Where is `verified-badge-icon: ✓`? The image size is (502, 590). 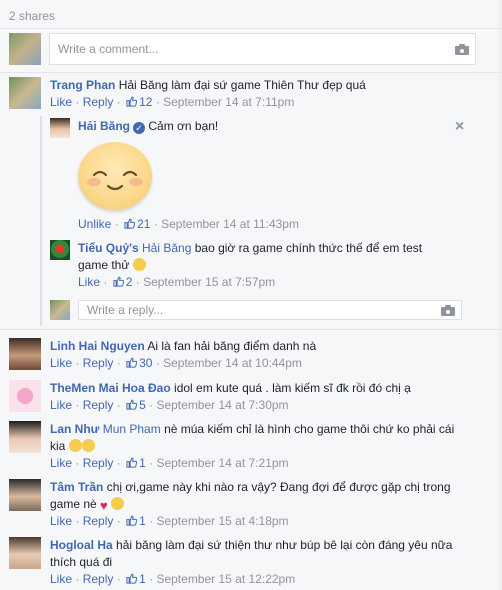
verified-badge-icon: ✓ is located at coordinates (139, 128).